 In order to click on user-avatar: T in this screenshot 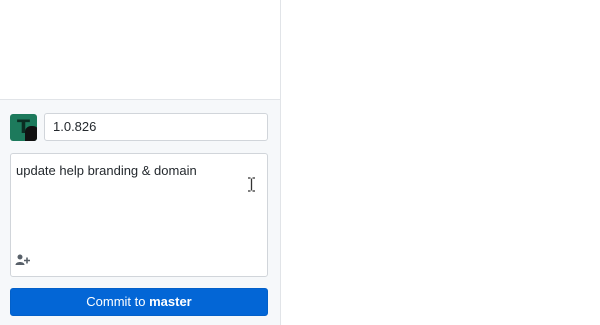, I will do `click(23, 127)`.